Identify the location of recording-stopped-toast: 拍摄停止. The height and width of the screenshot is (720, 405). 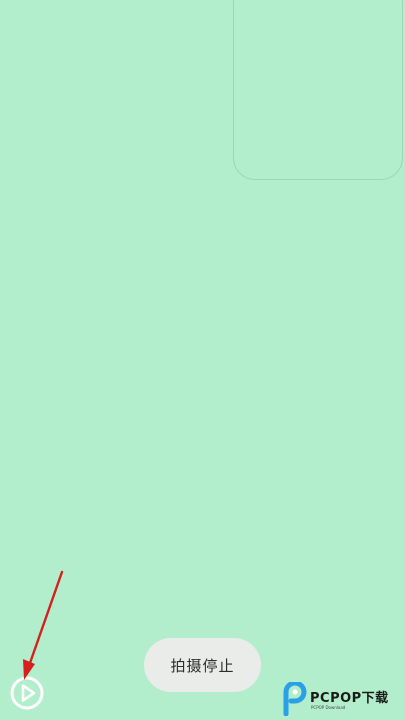
(202, 665).